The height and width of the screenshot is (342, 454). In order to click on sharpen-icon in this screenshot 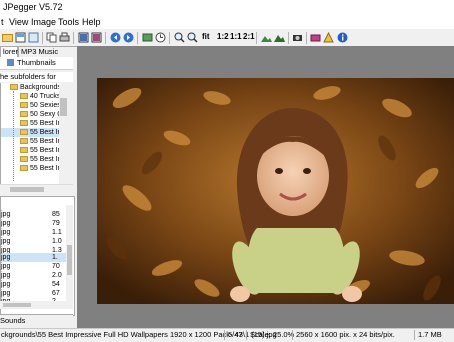, I will do `click(328, 37)`.